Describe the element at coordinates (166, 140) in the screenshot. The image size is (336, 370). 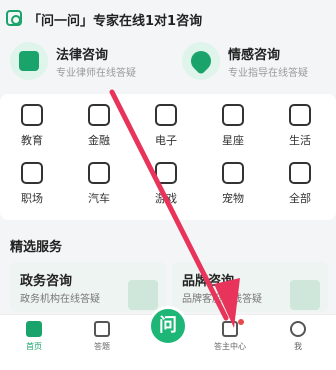
I see `category-label: 电子` at that location.